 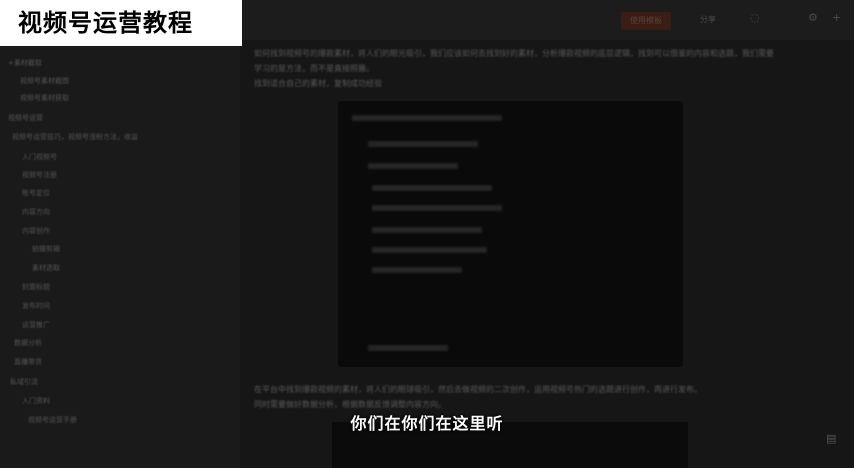 What do you see at coordinates (836, 17) in the screenshot?
I see `plus-icon: +` at bounding box center [836, 17].